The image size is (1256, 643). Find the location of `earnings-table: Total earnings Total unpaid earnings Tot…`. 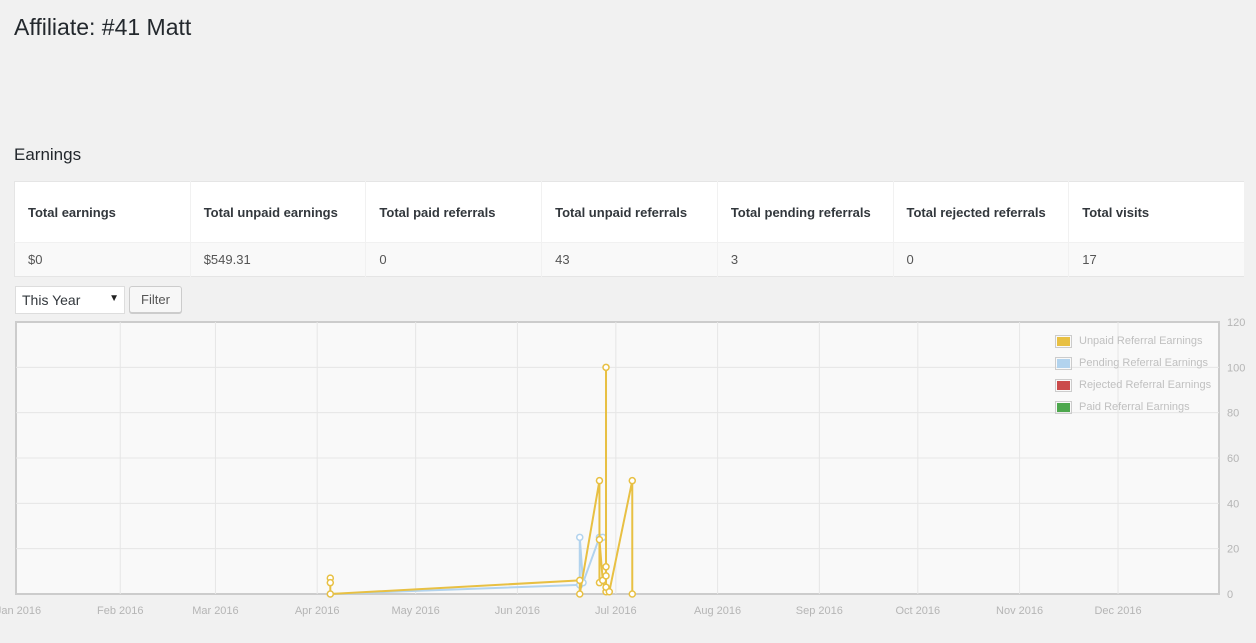

earnings-table: Total earnings Total unpaid earnings Tot… is located at coordinates (629, 229).